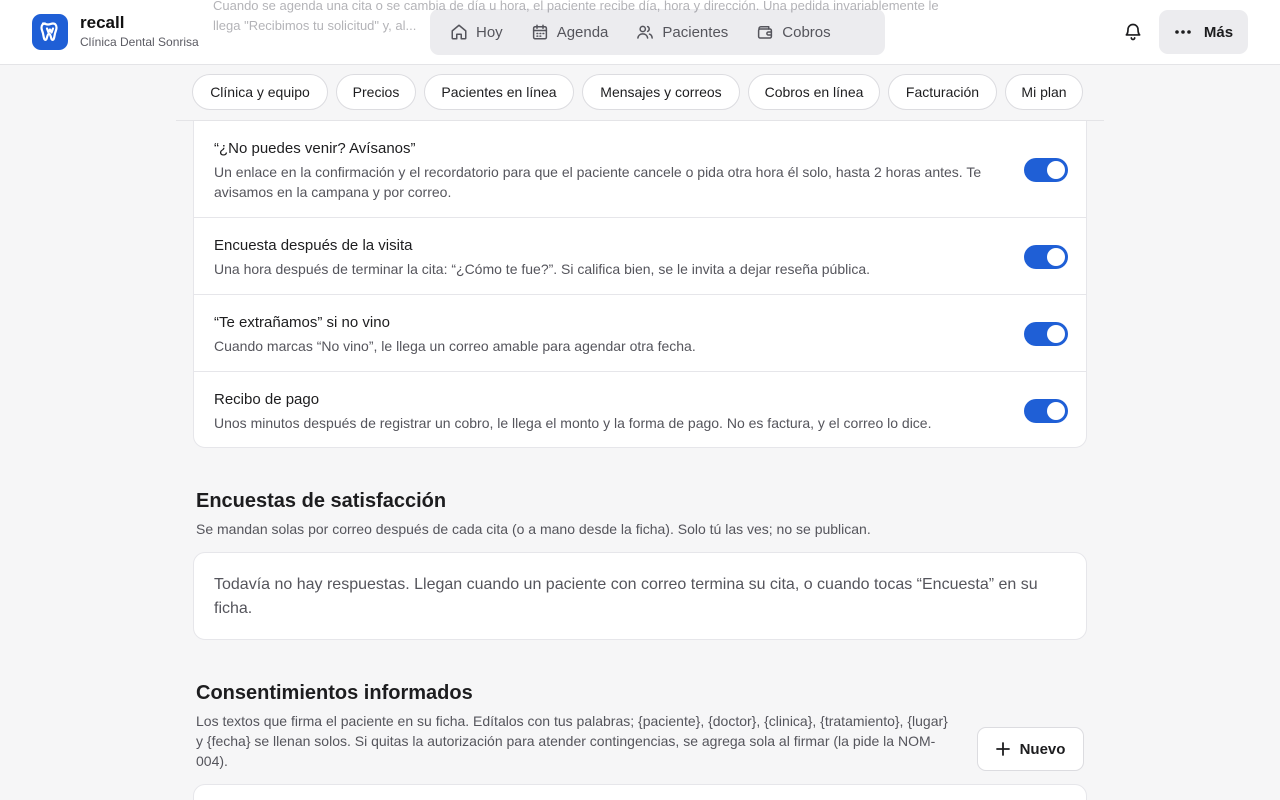 The height and width of the screenshot is (800, 1280). I want to click on nav-item-hoy: Hoy, so click(476, 32).